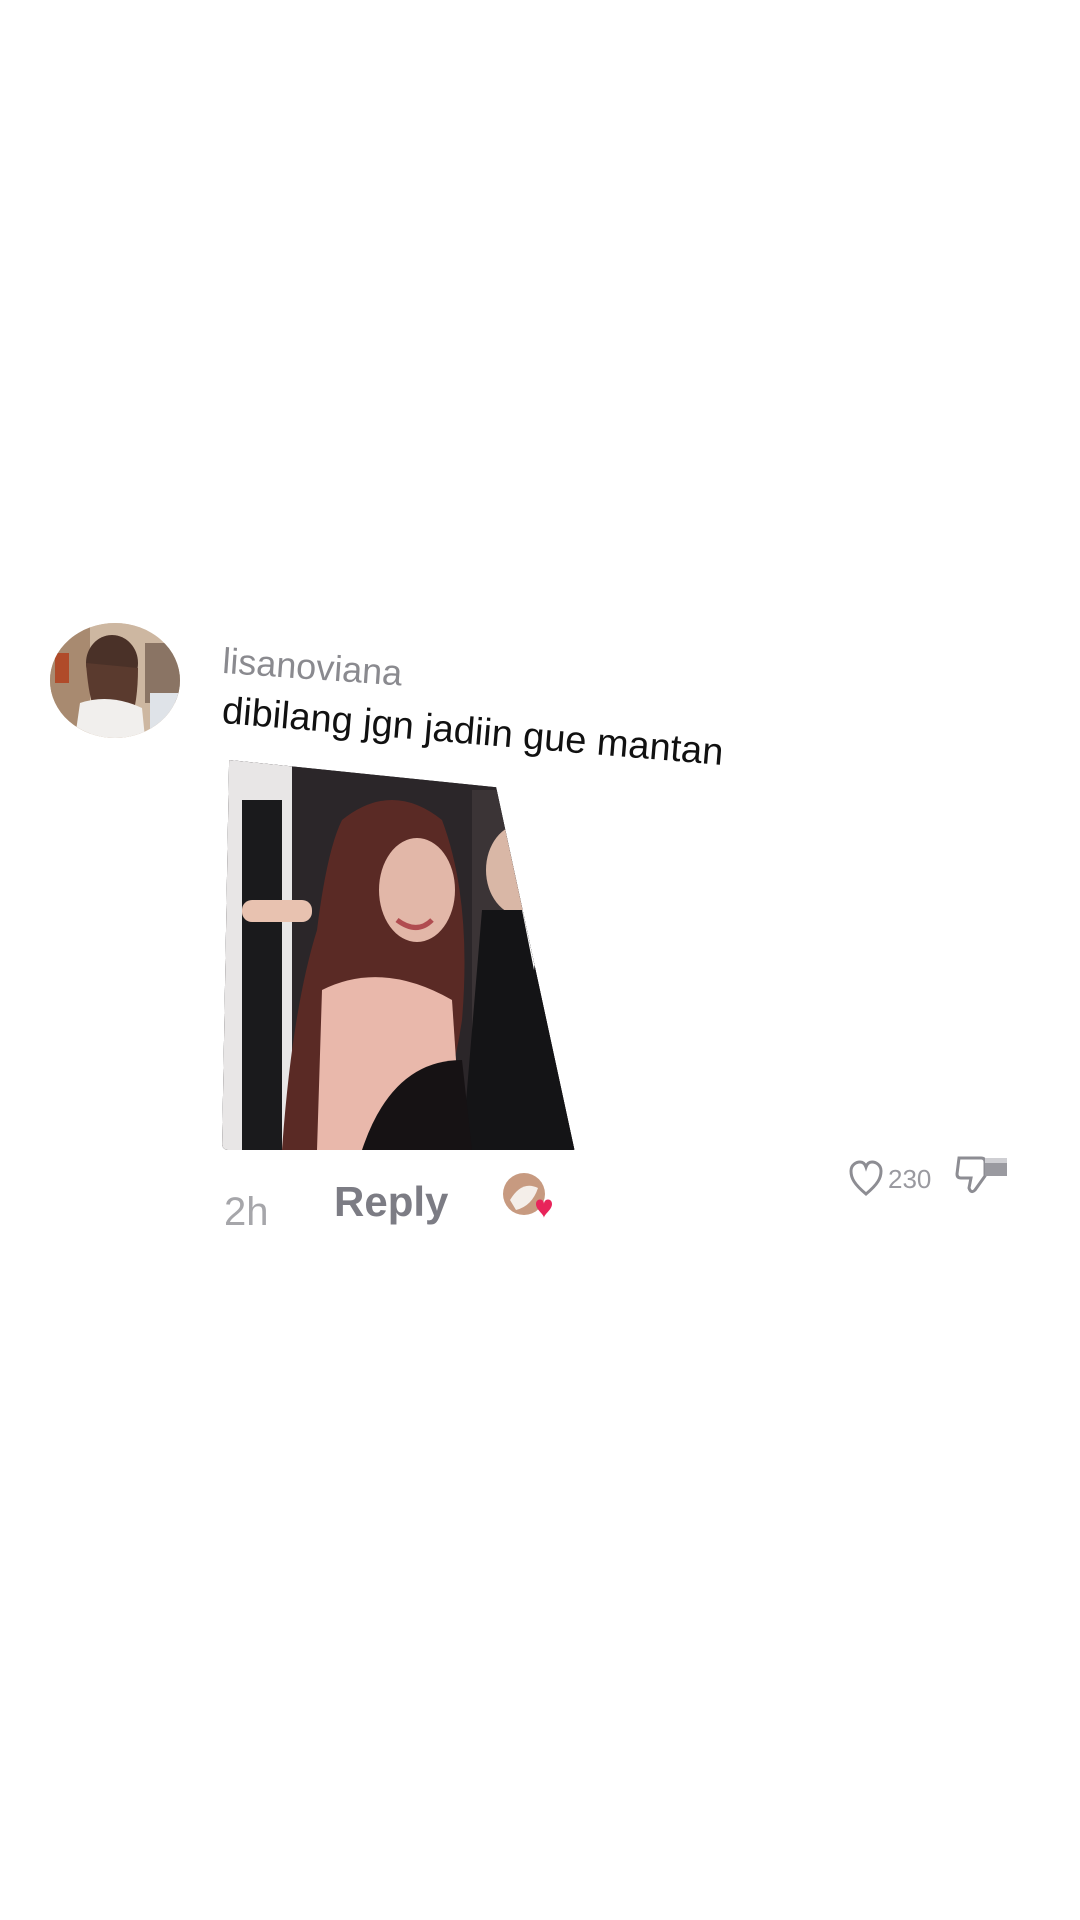 This screenshot has height=1920, width=1080. What do you see at coordinates (398, 955) in the screenshot?
I see `comment-media-image` at bounding box center [398, 955].